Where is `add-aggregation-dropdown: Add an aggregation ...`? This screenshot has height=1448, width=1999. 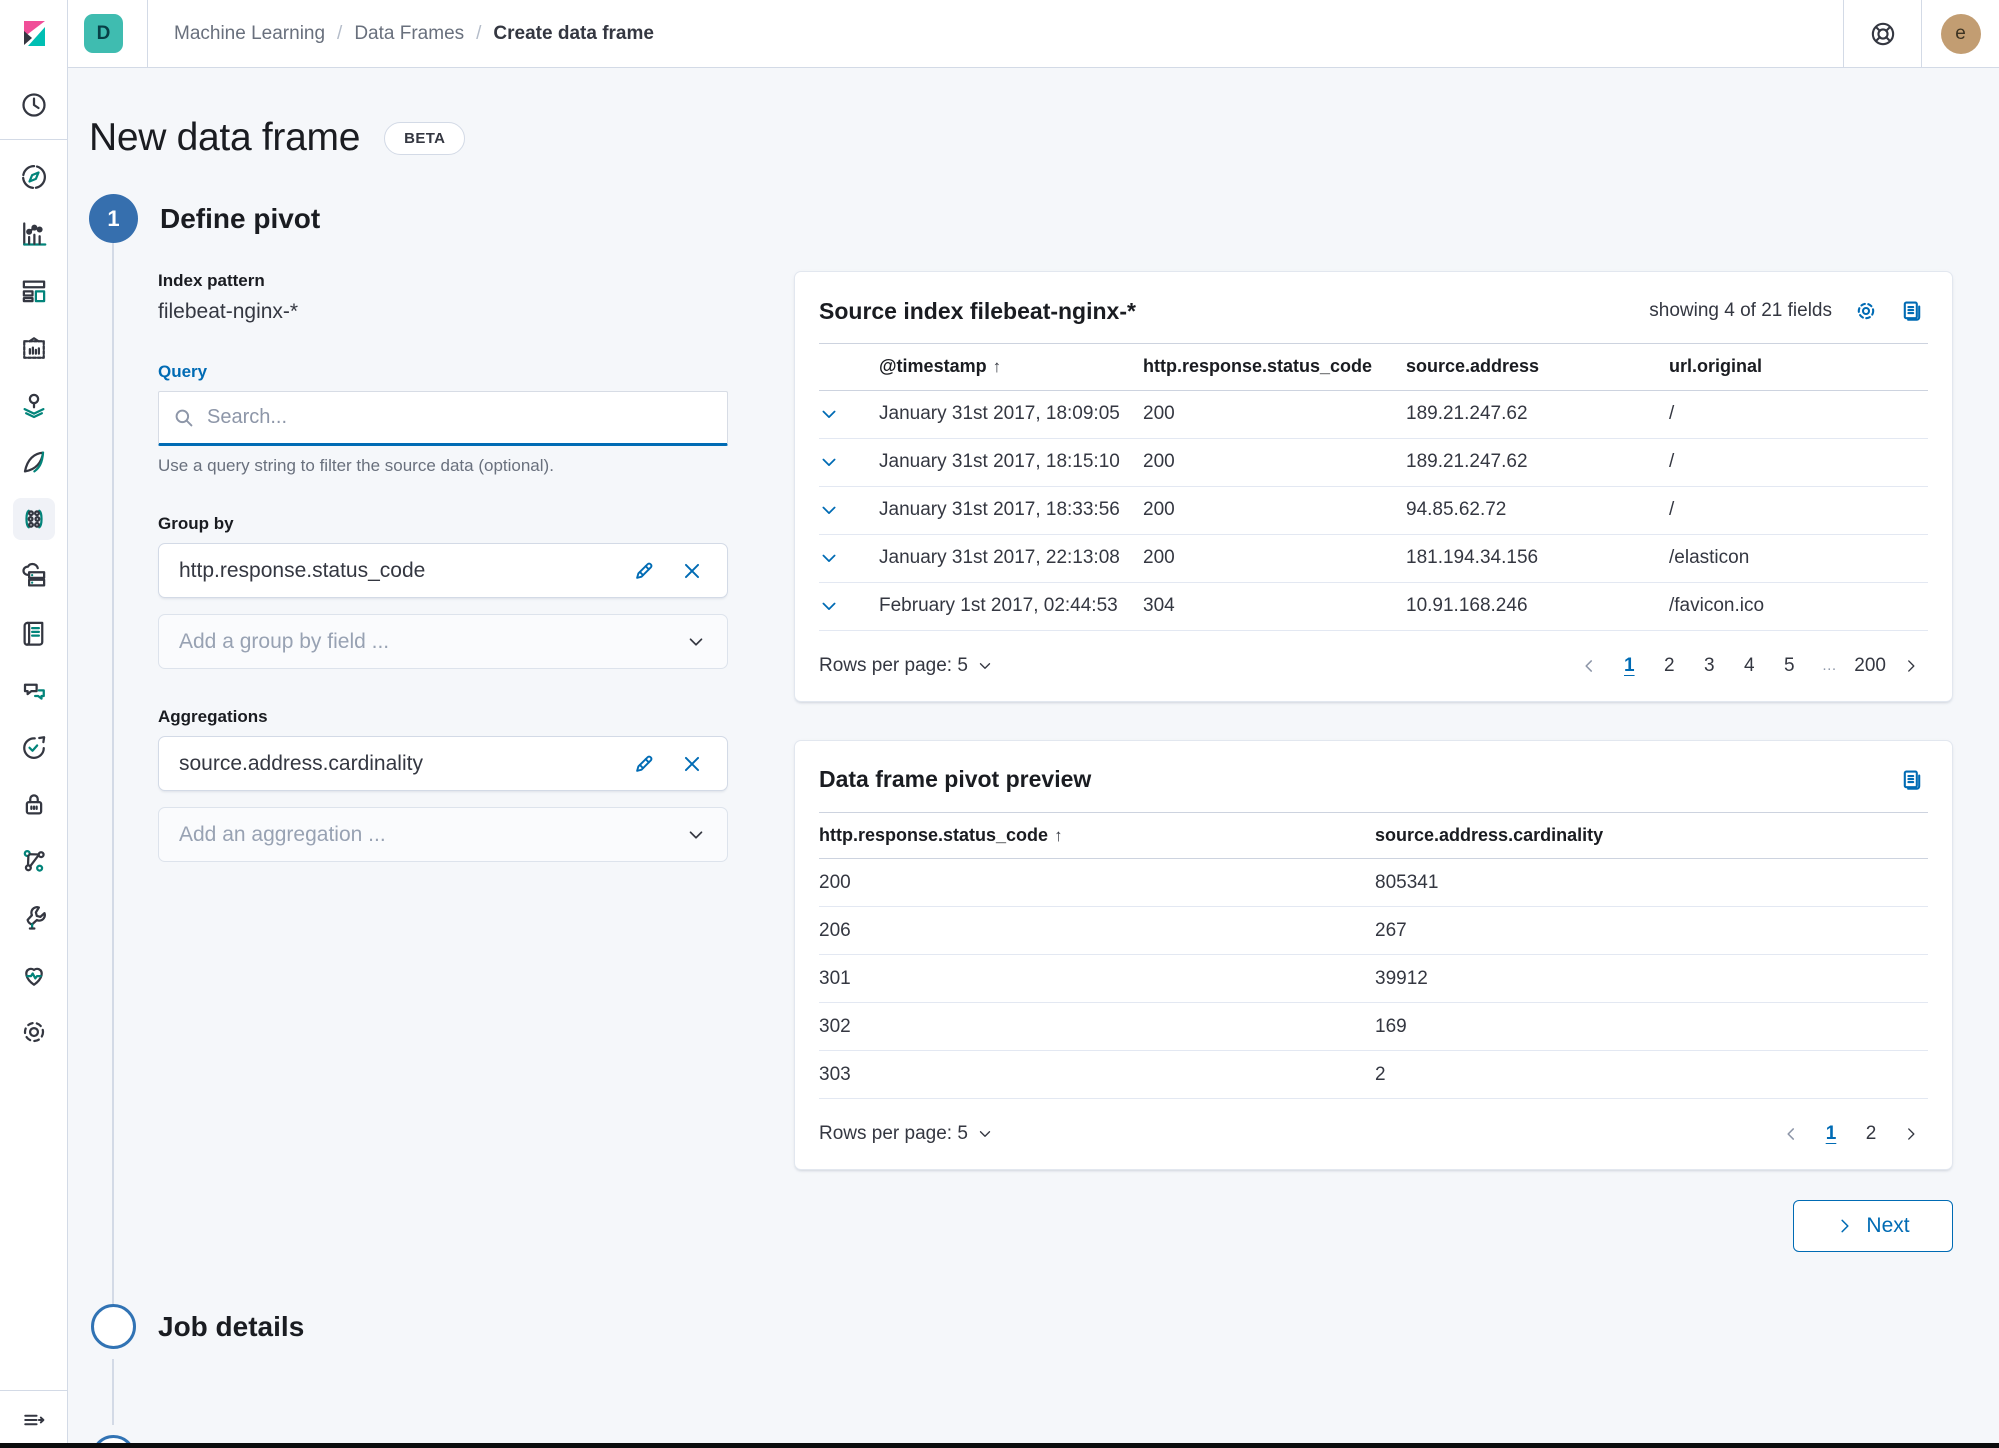 add-aggregation-dropdown: Add an aggregation ... is located at coordinates (443, 834).